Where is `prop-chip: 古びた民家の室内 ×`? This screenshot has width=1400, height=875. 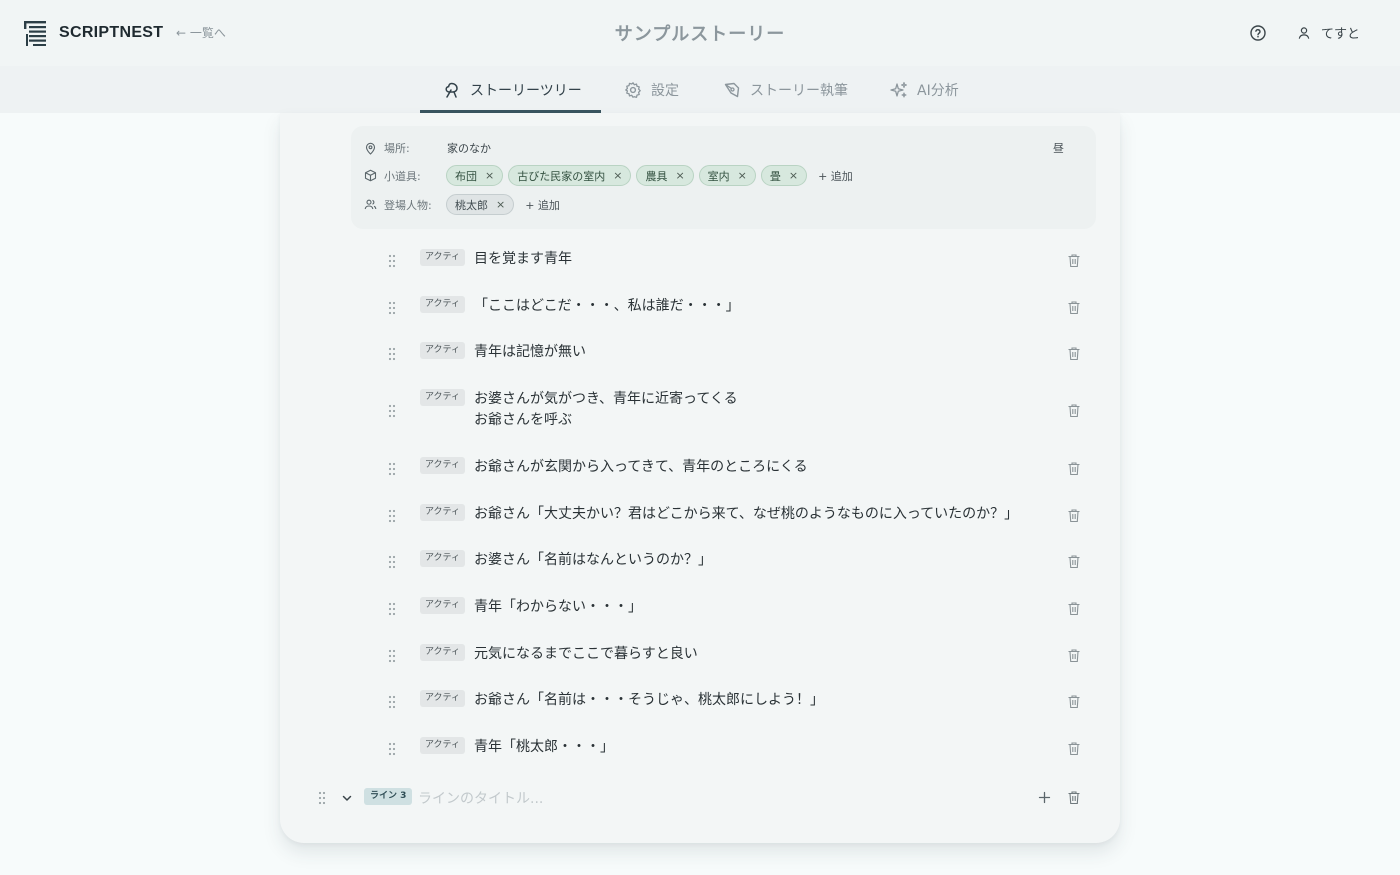
prop-chip: 古びた民家の室内 × is located at coordinates (570, 175).